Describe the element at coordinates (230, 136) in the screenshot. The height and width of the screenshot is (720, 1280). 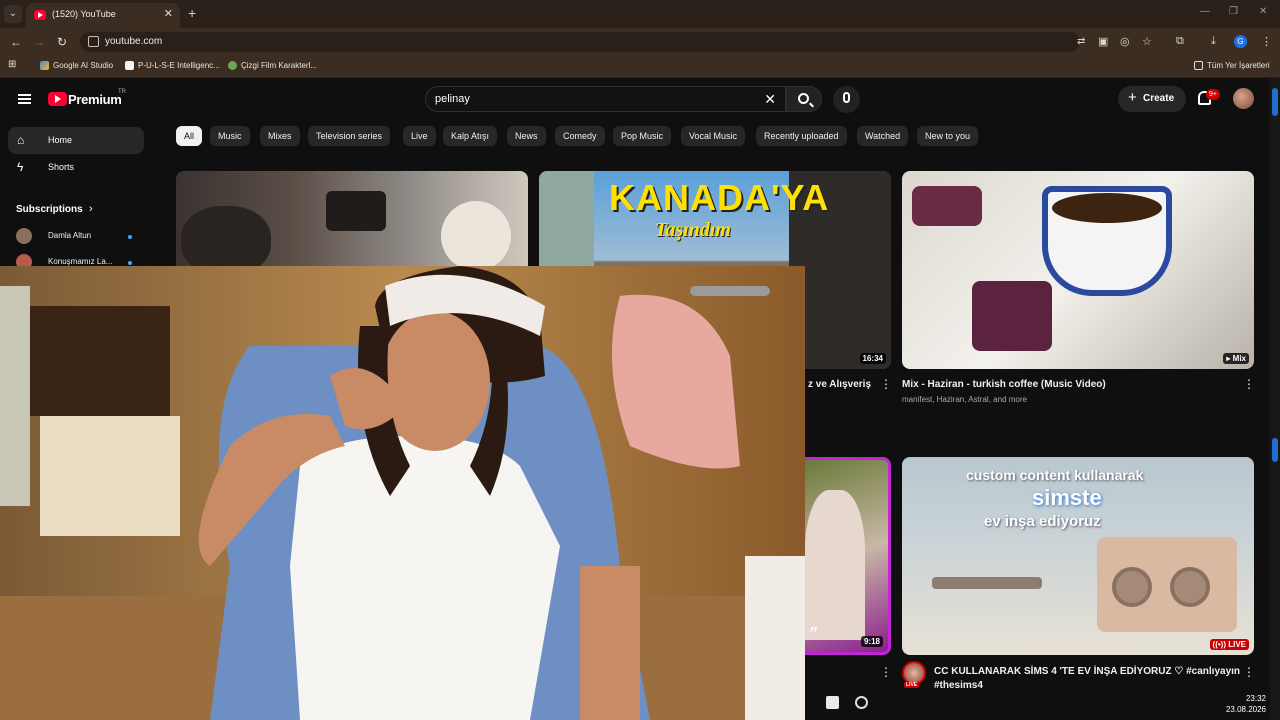
I see `chip-music: Music` at that location.